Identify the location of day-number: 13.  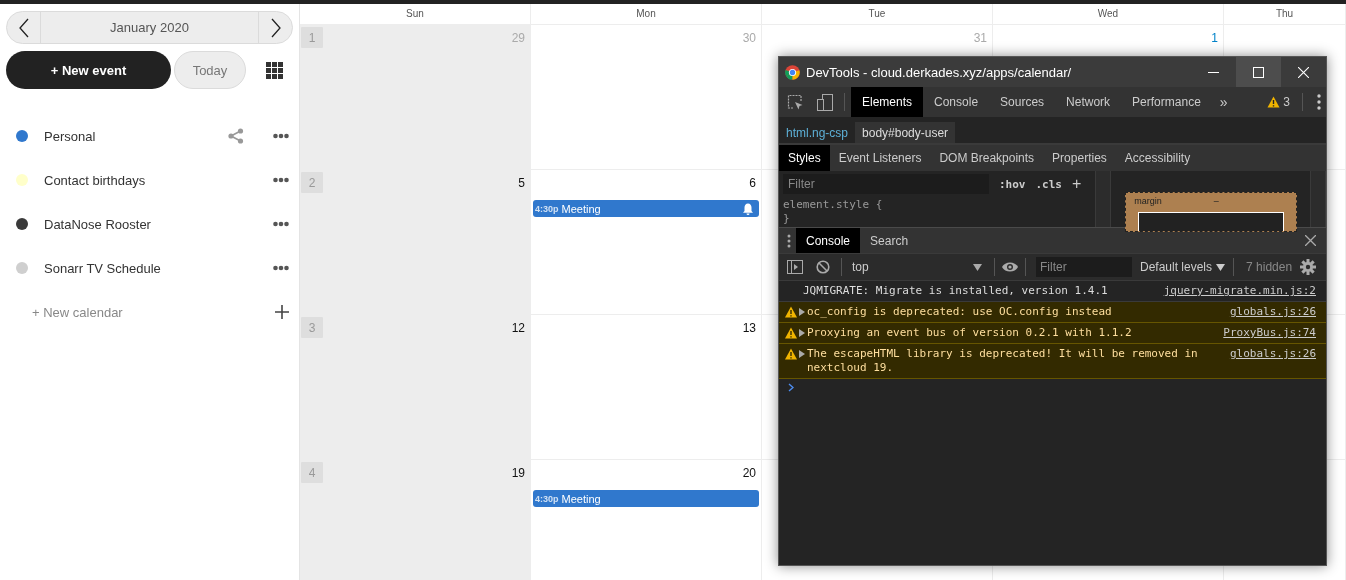
(749, 325).